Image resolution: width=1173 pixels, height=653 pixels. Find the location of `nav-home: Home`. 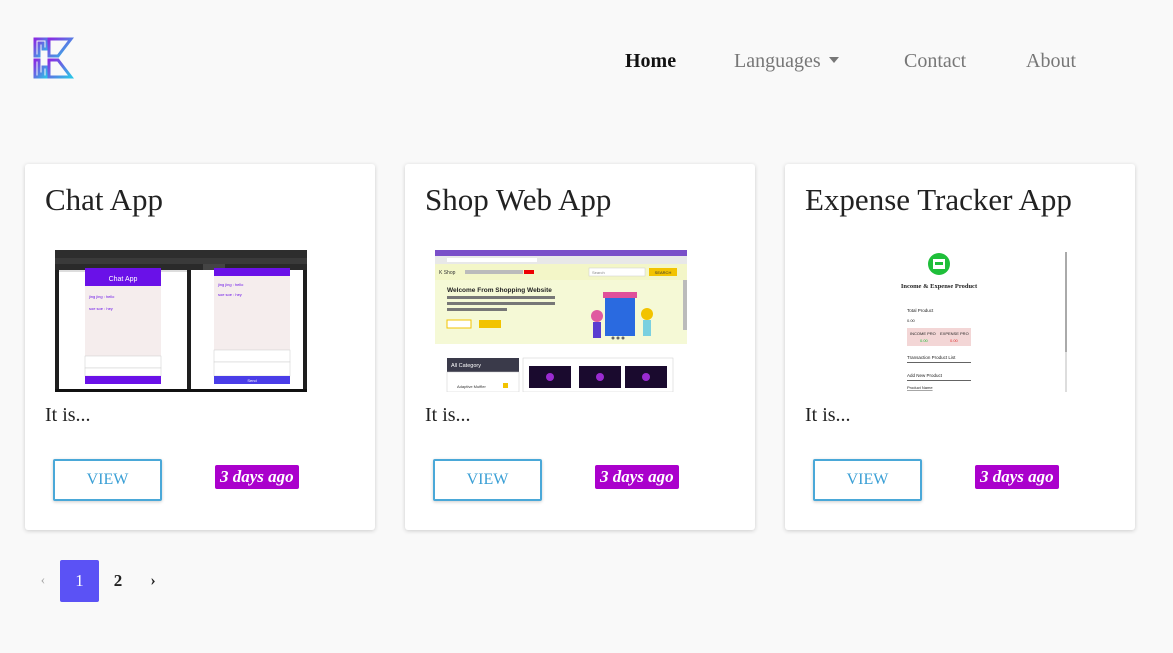

nav-home: Home is located at coordinates (650, 61).